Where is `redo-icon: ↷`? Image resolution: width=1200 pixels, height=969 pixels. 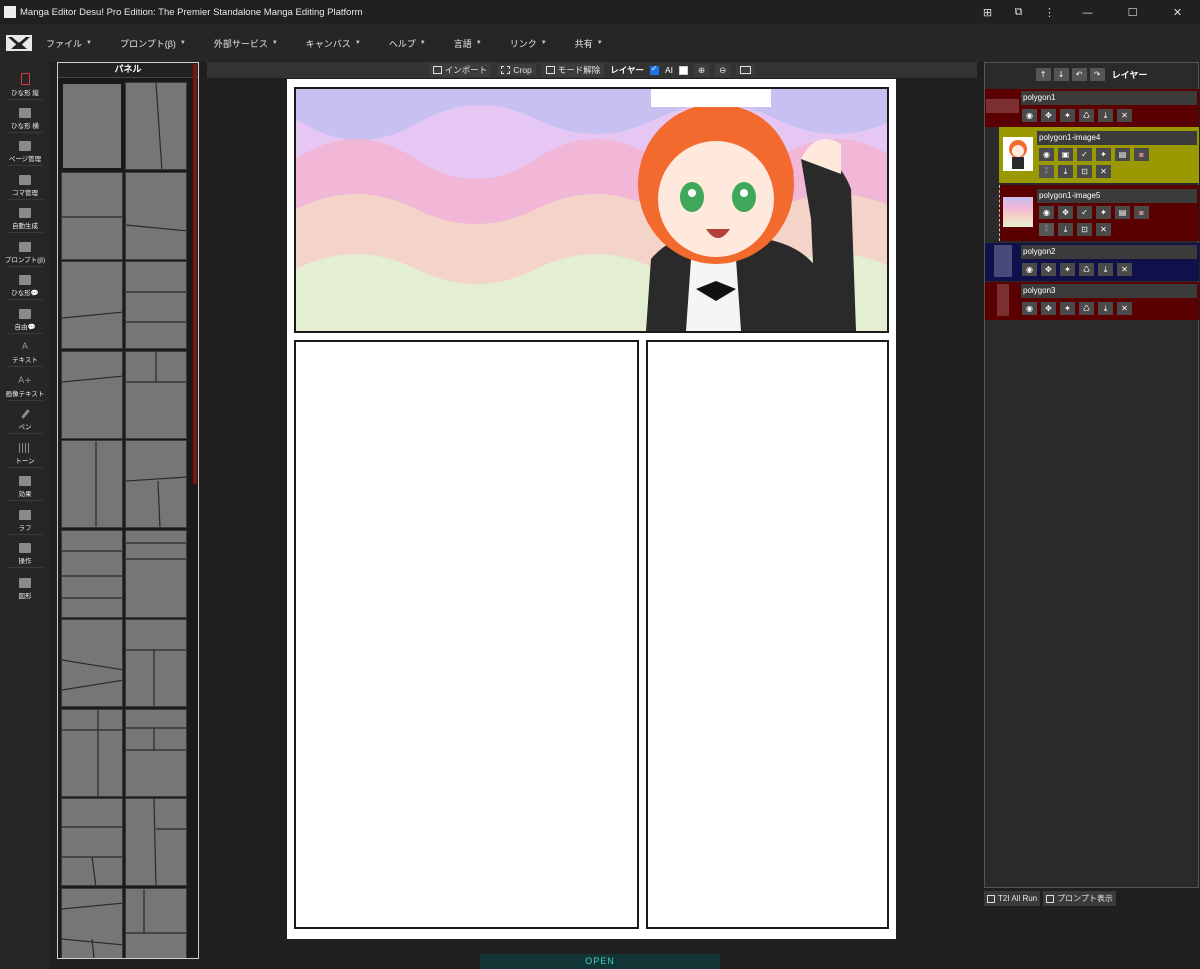 redo-icon: ↷ is located at coordinates (1097, 74).